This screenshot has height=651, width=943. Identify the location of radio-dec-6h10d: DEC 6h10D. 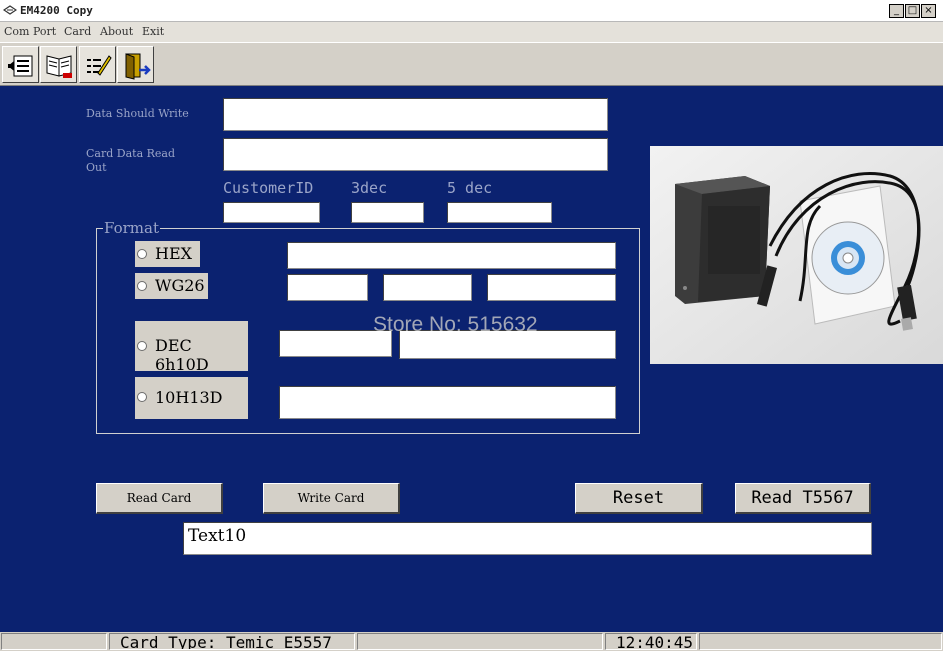
(191, 347).